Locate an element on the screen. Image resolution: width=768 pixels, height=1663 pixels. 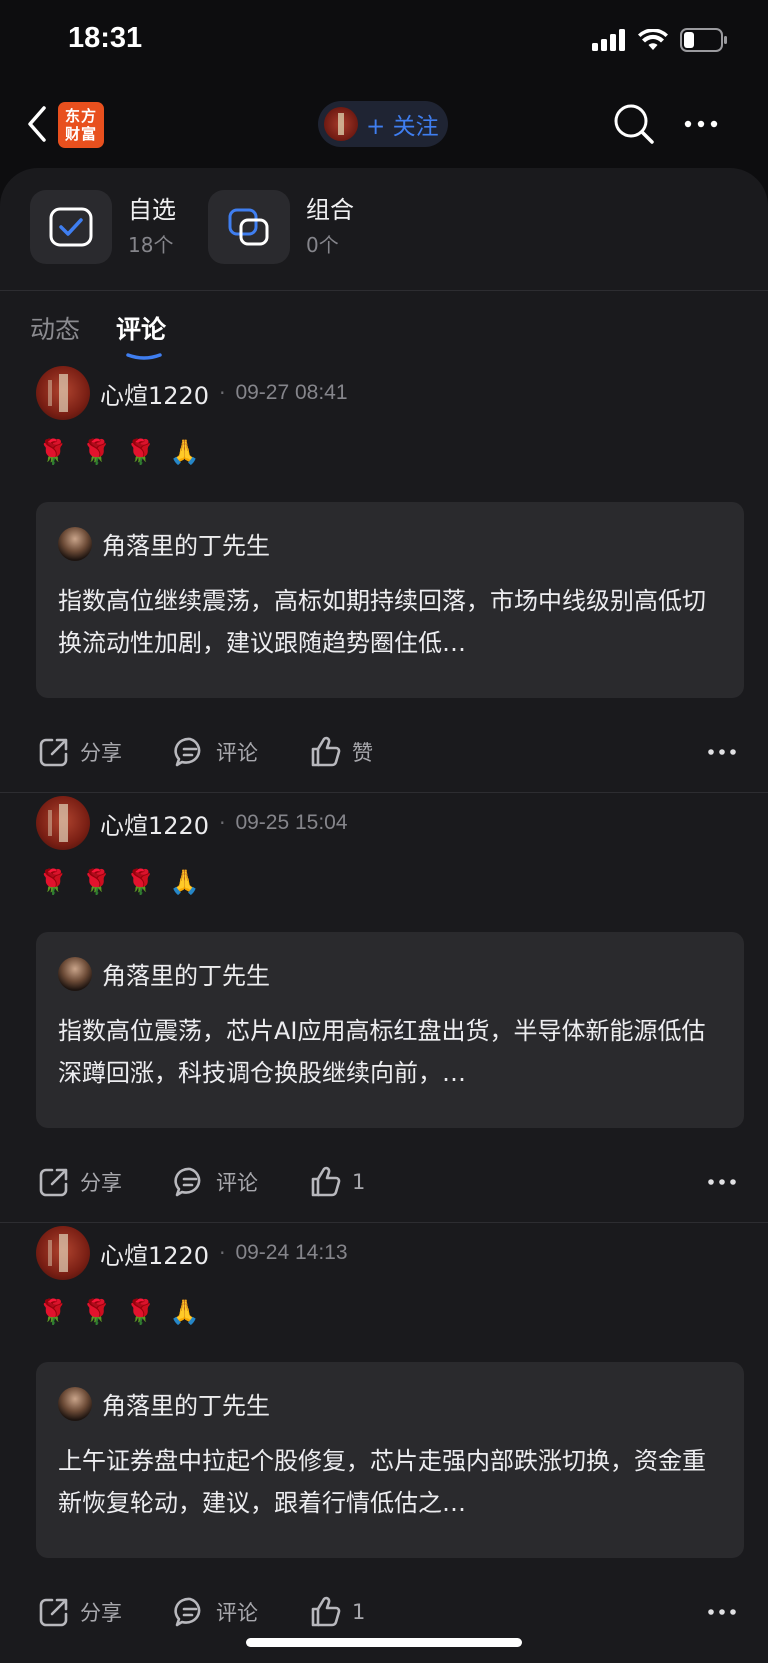
top-nav-bar: 东方 财富 + 关注 is located at coordinates (384, 125).